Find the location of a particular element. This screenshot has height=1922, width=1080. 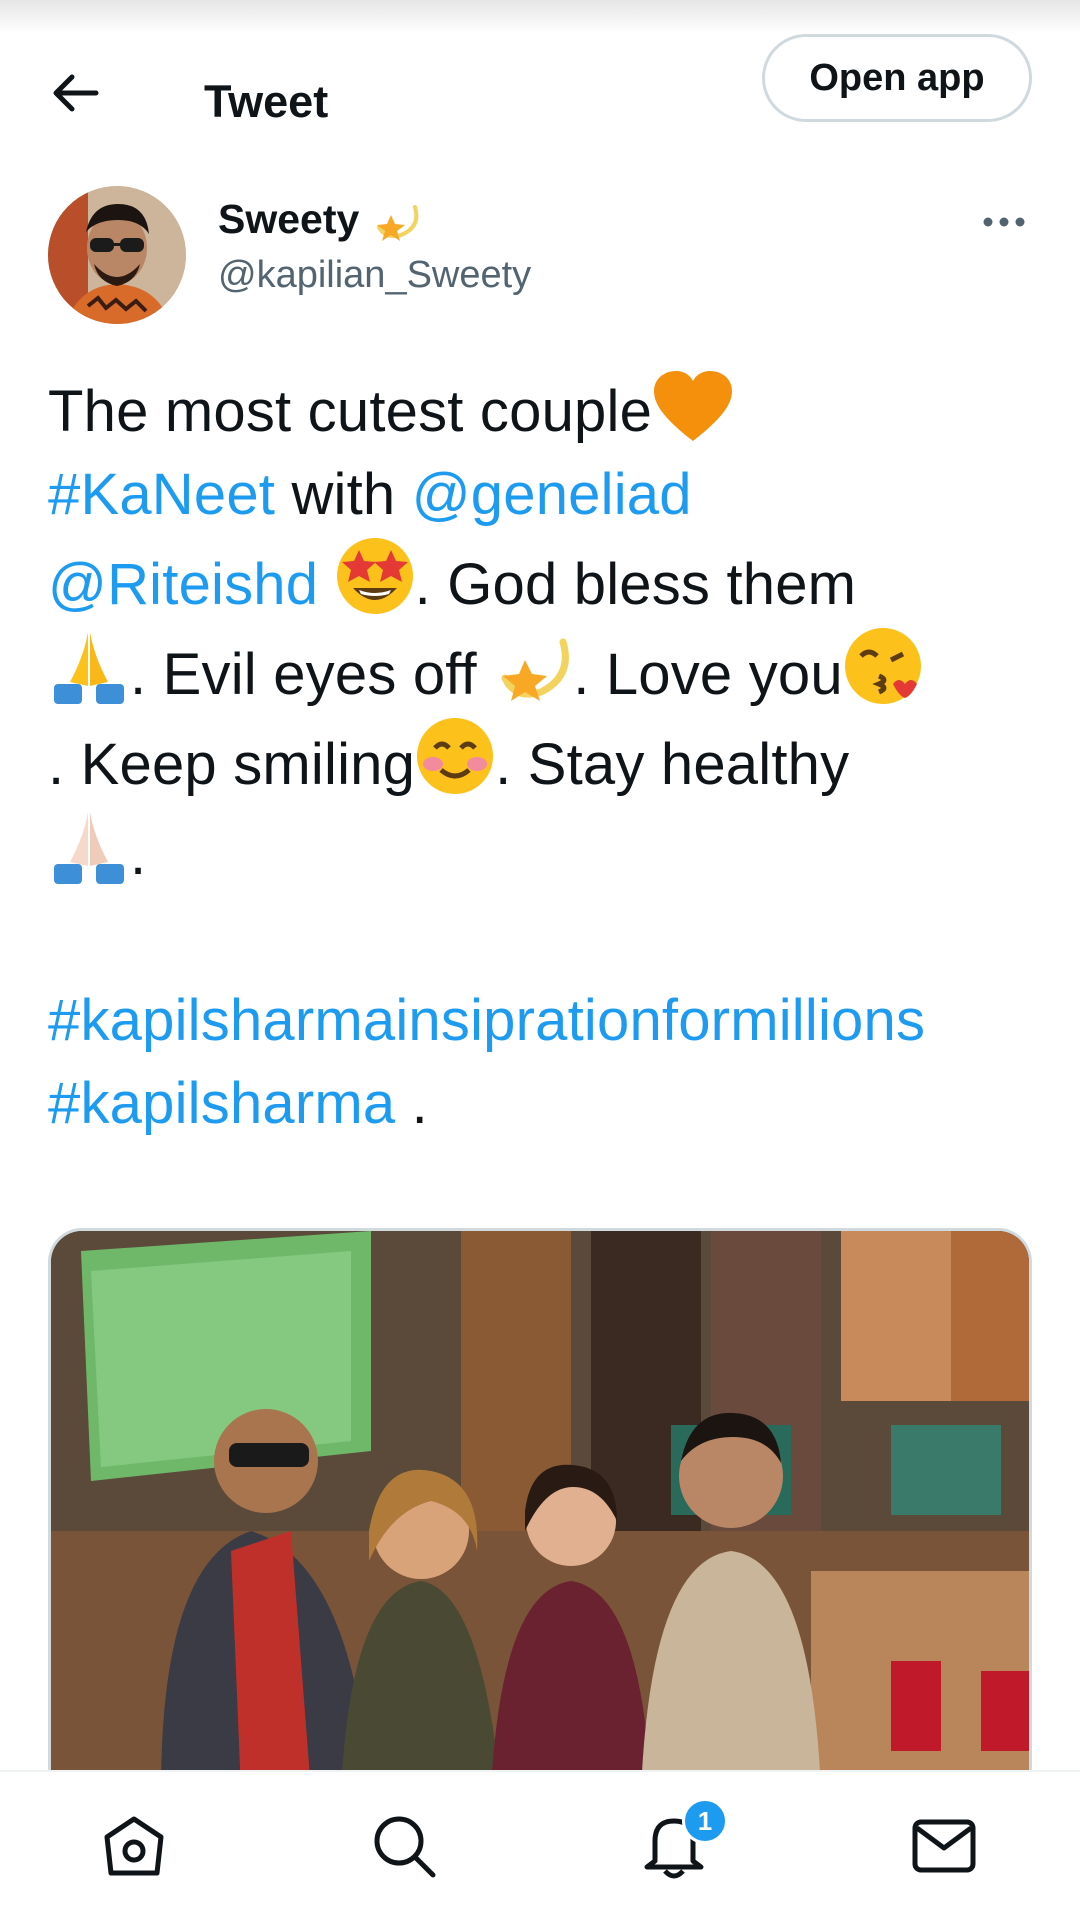

search-icon is located at coordinates (405, 1847).